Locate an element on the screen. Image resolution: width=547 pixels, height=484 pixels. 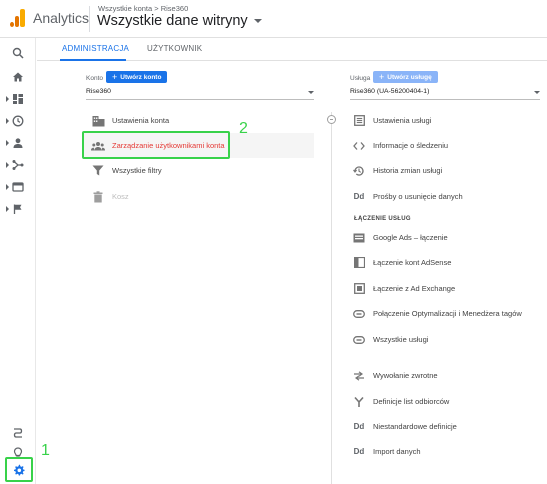
home-icon is located at coordinates (18, 77).